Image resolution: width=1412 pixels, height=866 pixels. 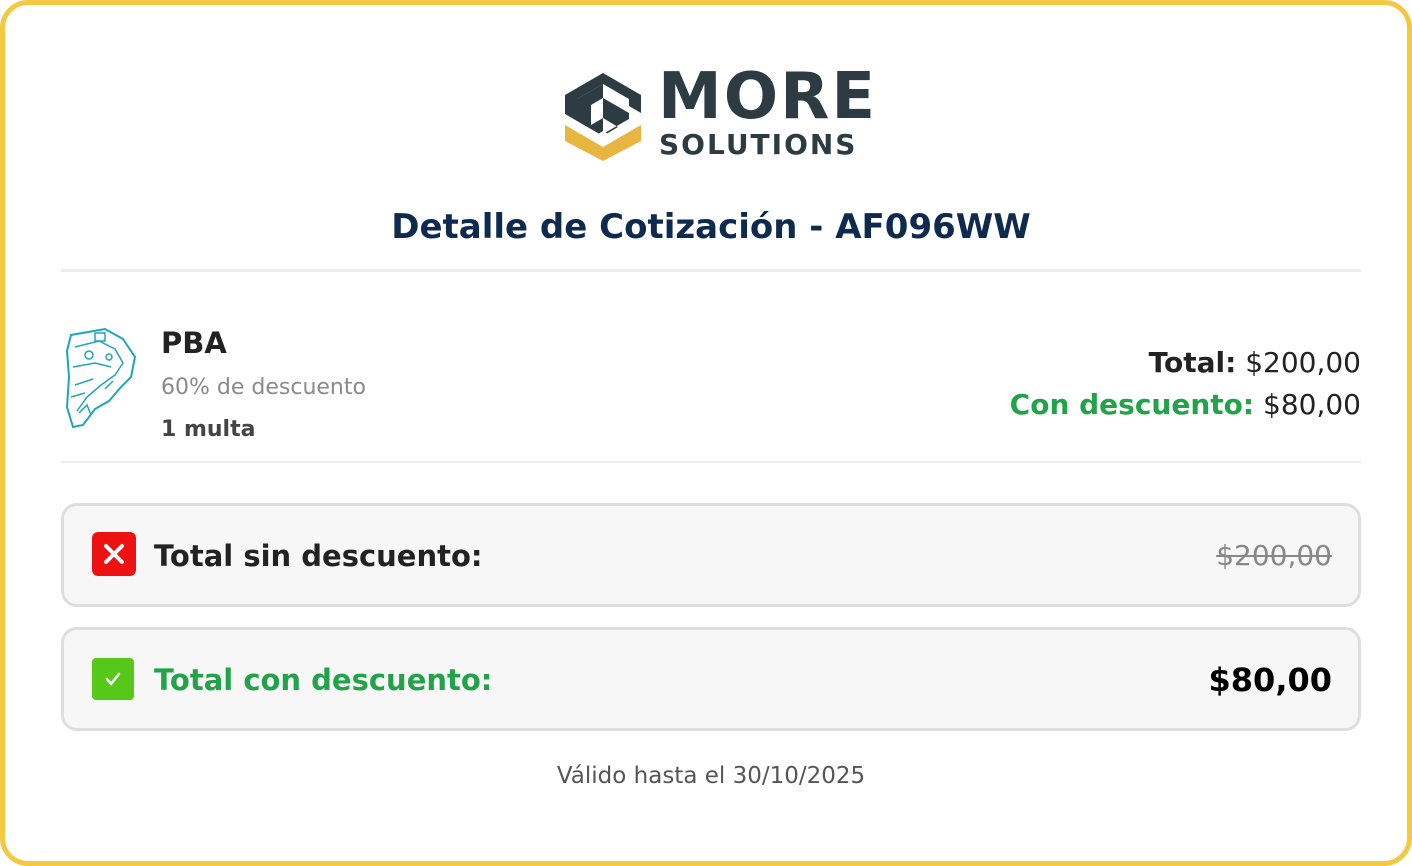 What do you see at coordinates (768, 97) in the screenshot?
I see `logo-word: MORE` at bounding box center [768, 97].